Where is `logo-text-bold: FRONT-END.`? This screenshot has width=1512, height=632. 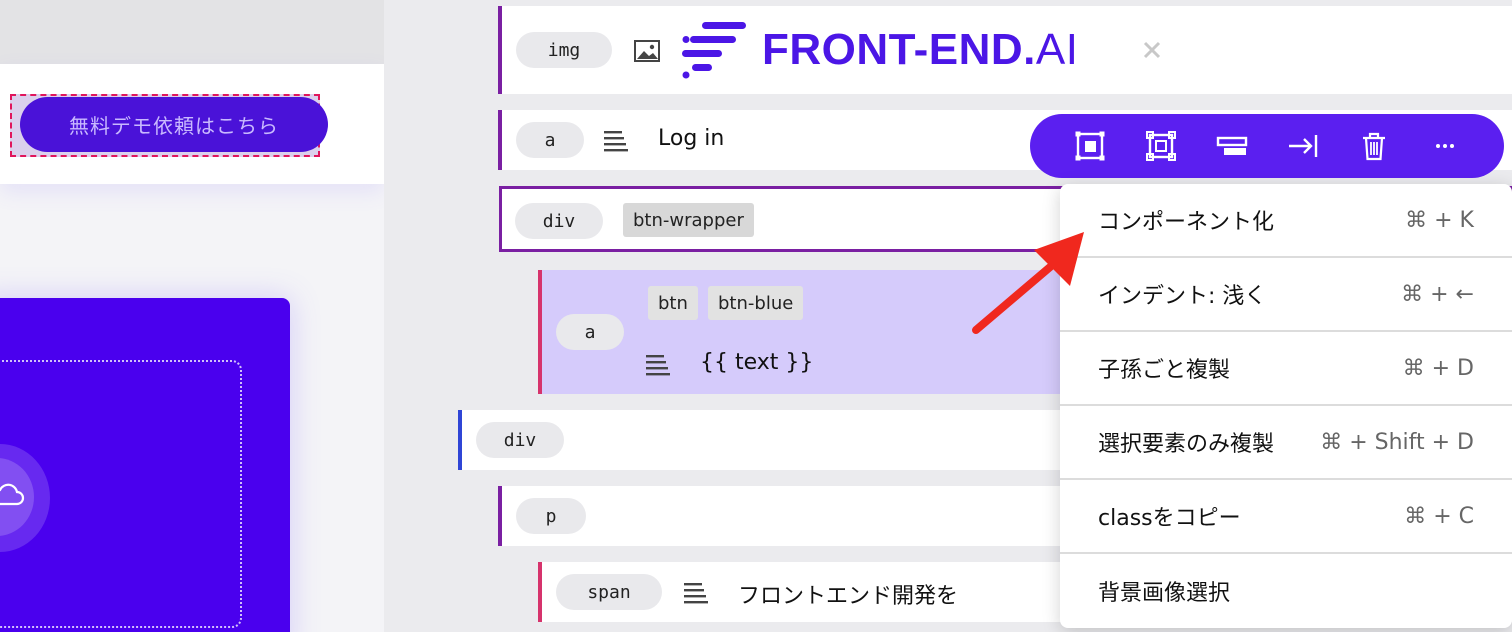 logo-text-bold: FRONT-END. is located at coordinates (899, 49).